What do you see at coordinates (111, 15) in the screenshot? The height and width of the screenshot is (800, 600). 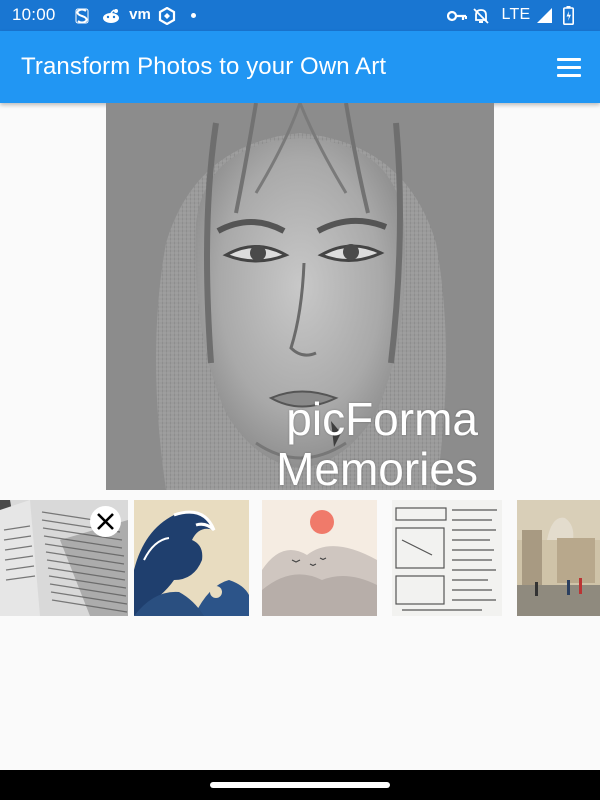 I see `reddit-icon` at bounding box center [111, 15].